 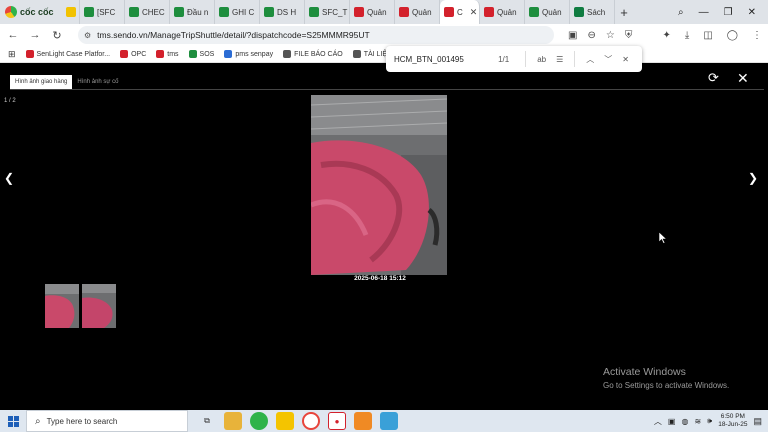 What do you see at coordinates (285, 421) in the screenshot?
I see `sticky-notes-icon` at bounding box center [285, 421].